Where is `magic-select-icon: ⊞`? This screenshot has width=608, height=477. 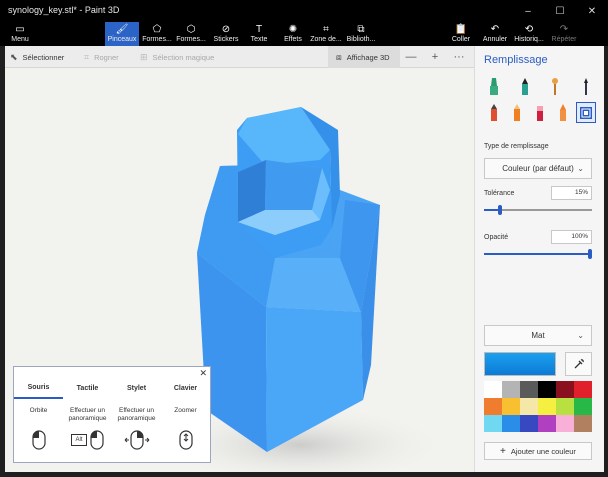 magic-select-icon: ⊞ is located at coordinates (144, 56).